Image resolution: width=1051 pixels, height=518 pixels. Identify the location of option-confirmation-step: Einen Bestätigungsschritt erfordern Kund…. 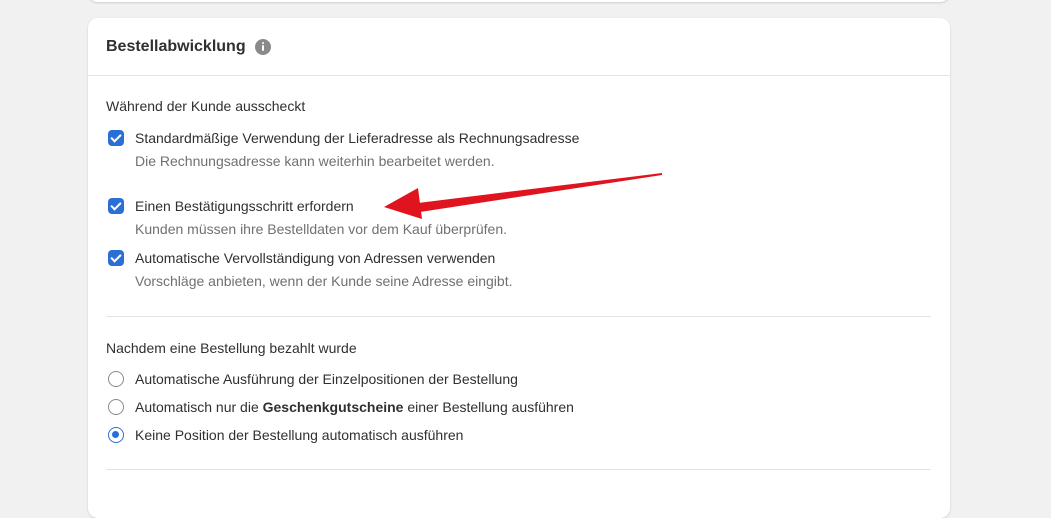
(307, 218).